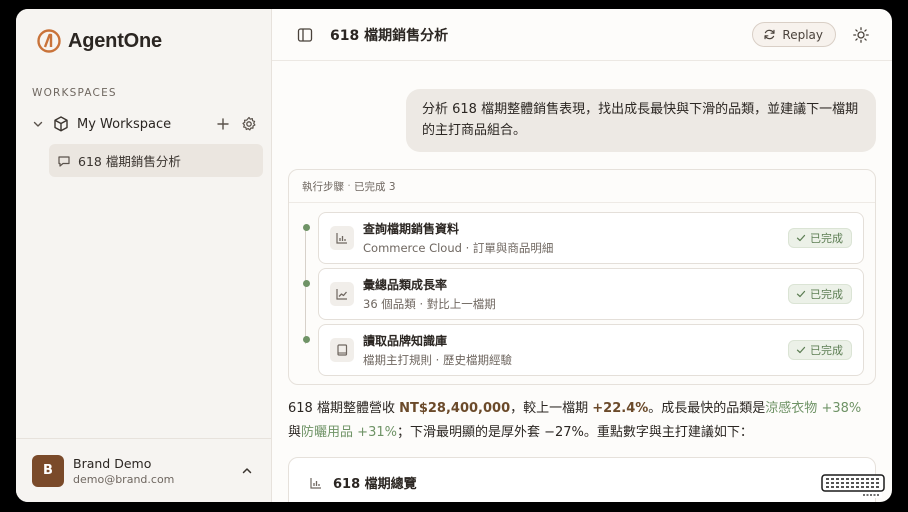 Image resolution: width=908 pixels, height=512 pixels. I want to click on steps-heading: 執行步驟, so click(323, 186).